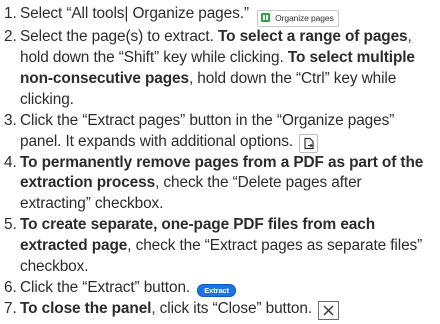  Describe the element at coordinates (10, 162) in the screenshot. I see `step-number: 4.` at that location.